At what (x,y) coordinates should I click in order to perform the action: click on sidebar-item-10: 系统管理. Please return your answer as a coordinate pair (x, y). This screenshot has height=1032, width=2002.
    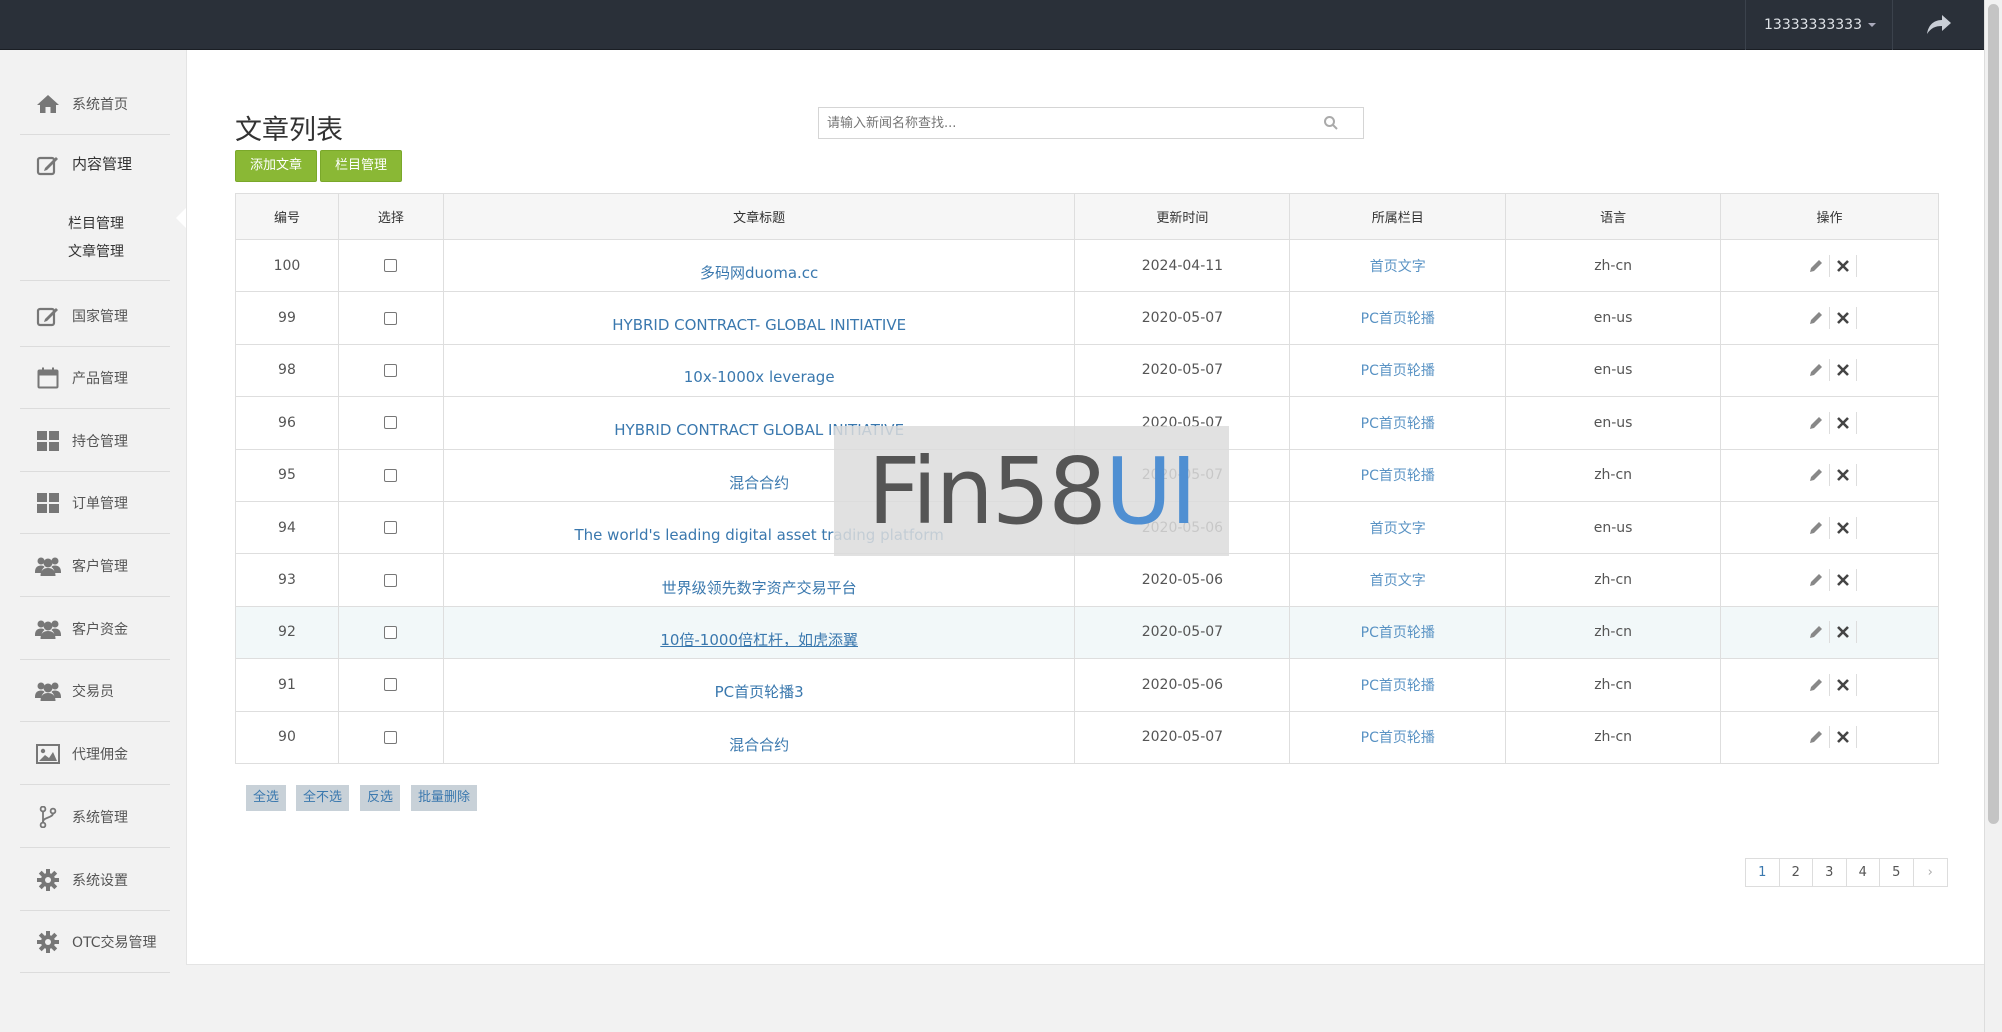
    Looking at the image, I should click on (95, 817).